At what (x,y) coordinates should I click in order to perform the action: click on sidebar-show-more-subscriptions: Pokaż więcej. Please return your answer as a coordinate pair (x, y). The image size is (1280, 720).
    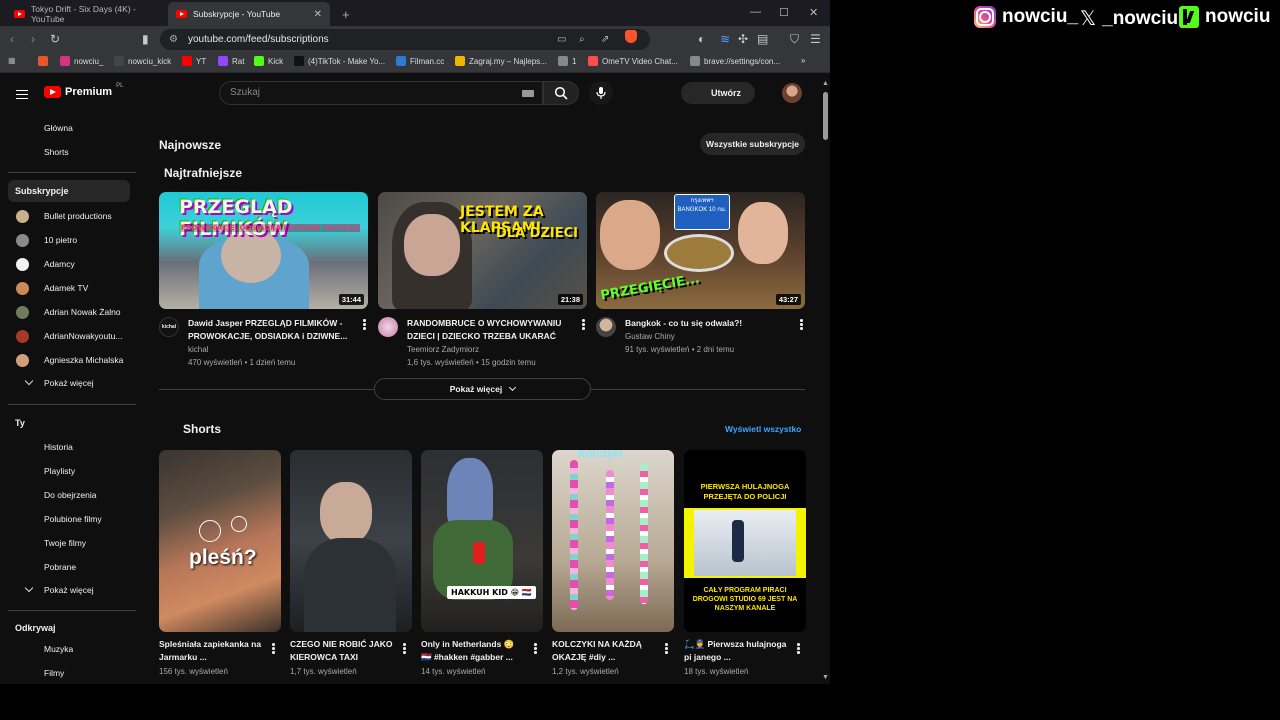
    Looking at the image, I should click on (69, 383).